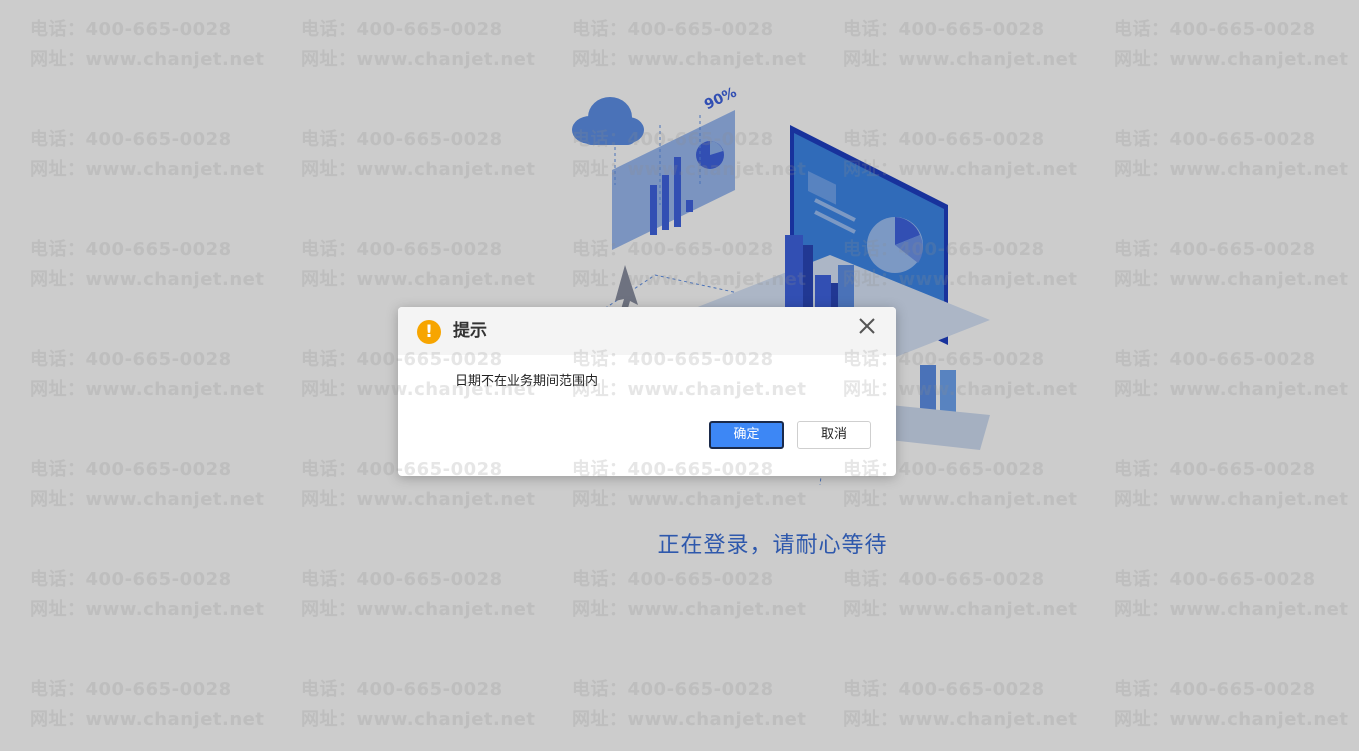  I want to click on dialog-header: ! 提示, so click(647, 331).